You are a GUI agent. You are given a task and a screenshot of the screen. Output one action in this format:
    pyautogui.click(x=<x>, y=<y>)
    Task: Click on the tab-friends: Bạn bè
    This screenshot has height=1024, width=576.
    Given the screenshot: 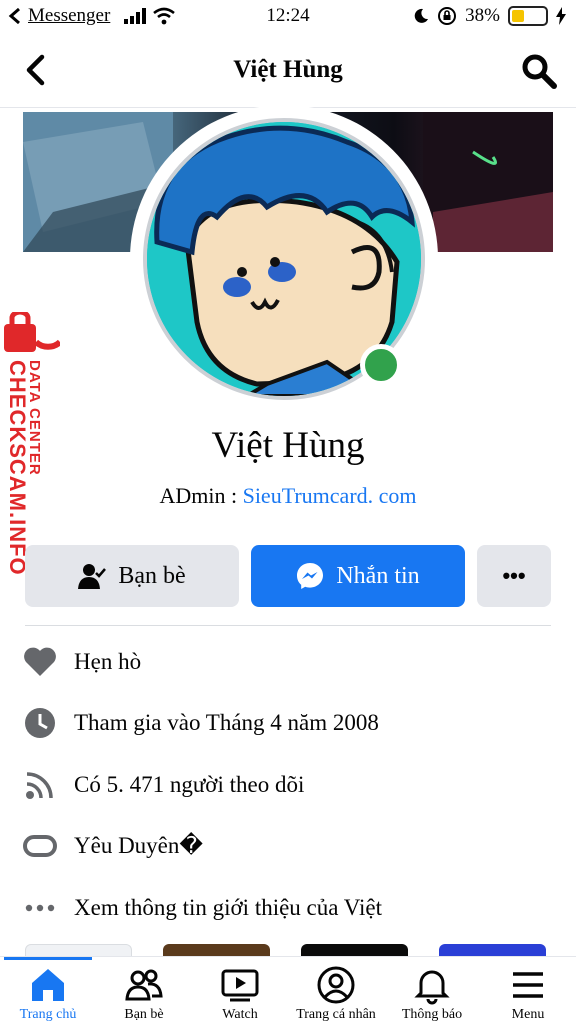 What is the action you would take?
    pyautogui.click(x=144, y=990)
    